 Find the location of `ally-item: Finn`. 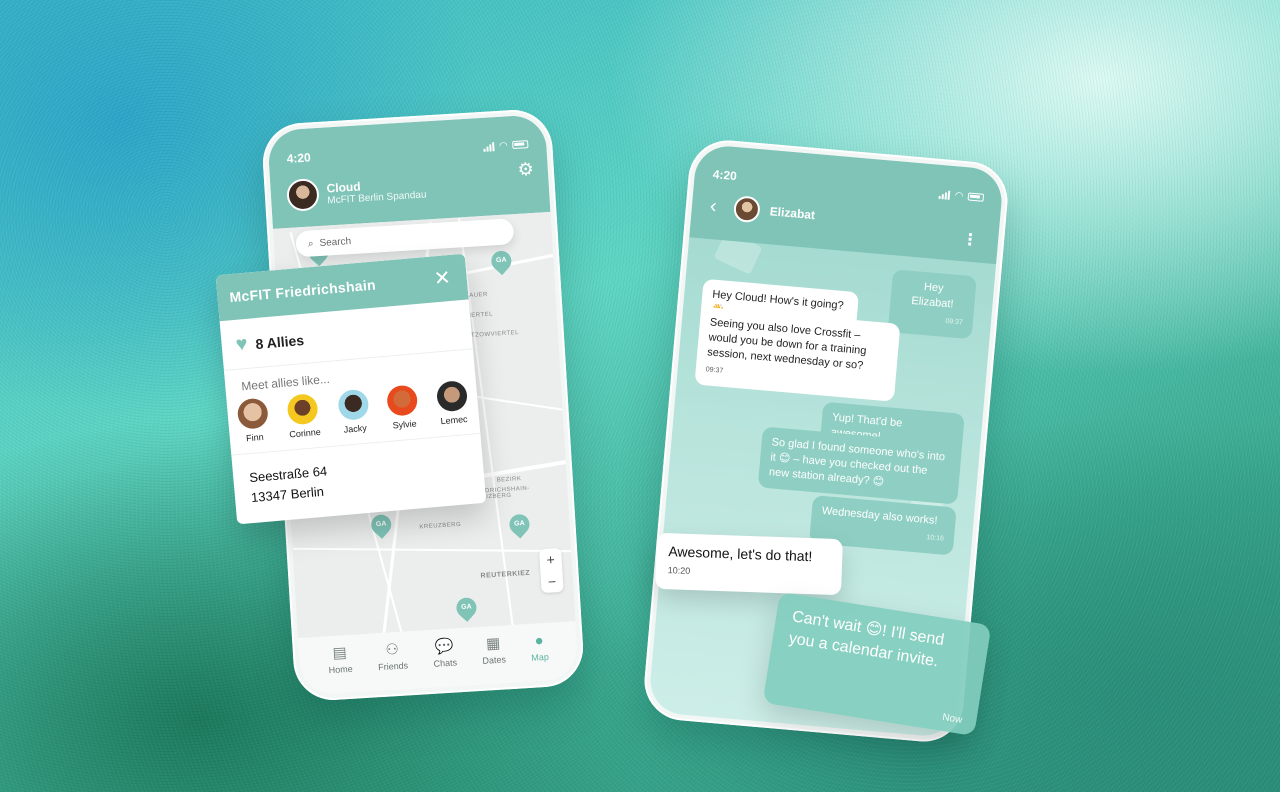

ally-item: Finn is located at coordinates (253, 420).